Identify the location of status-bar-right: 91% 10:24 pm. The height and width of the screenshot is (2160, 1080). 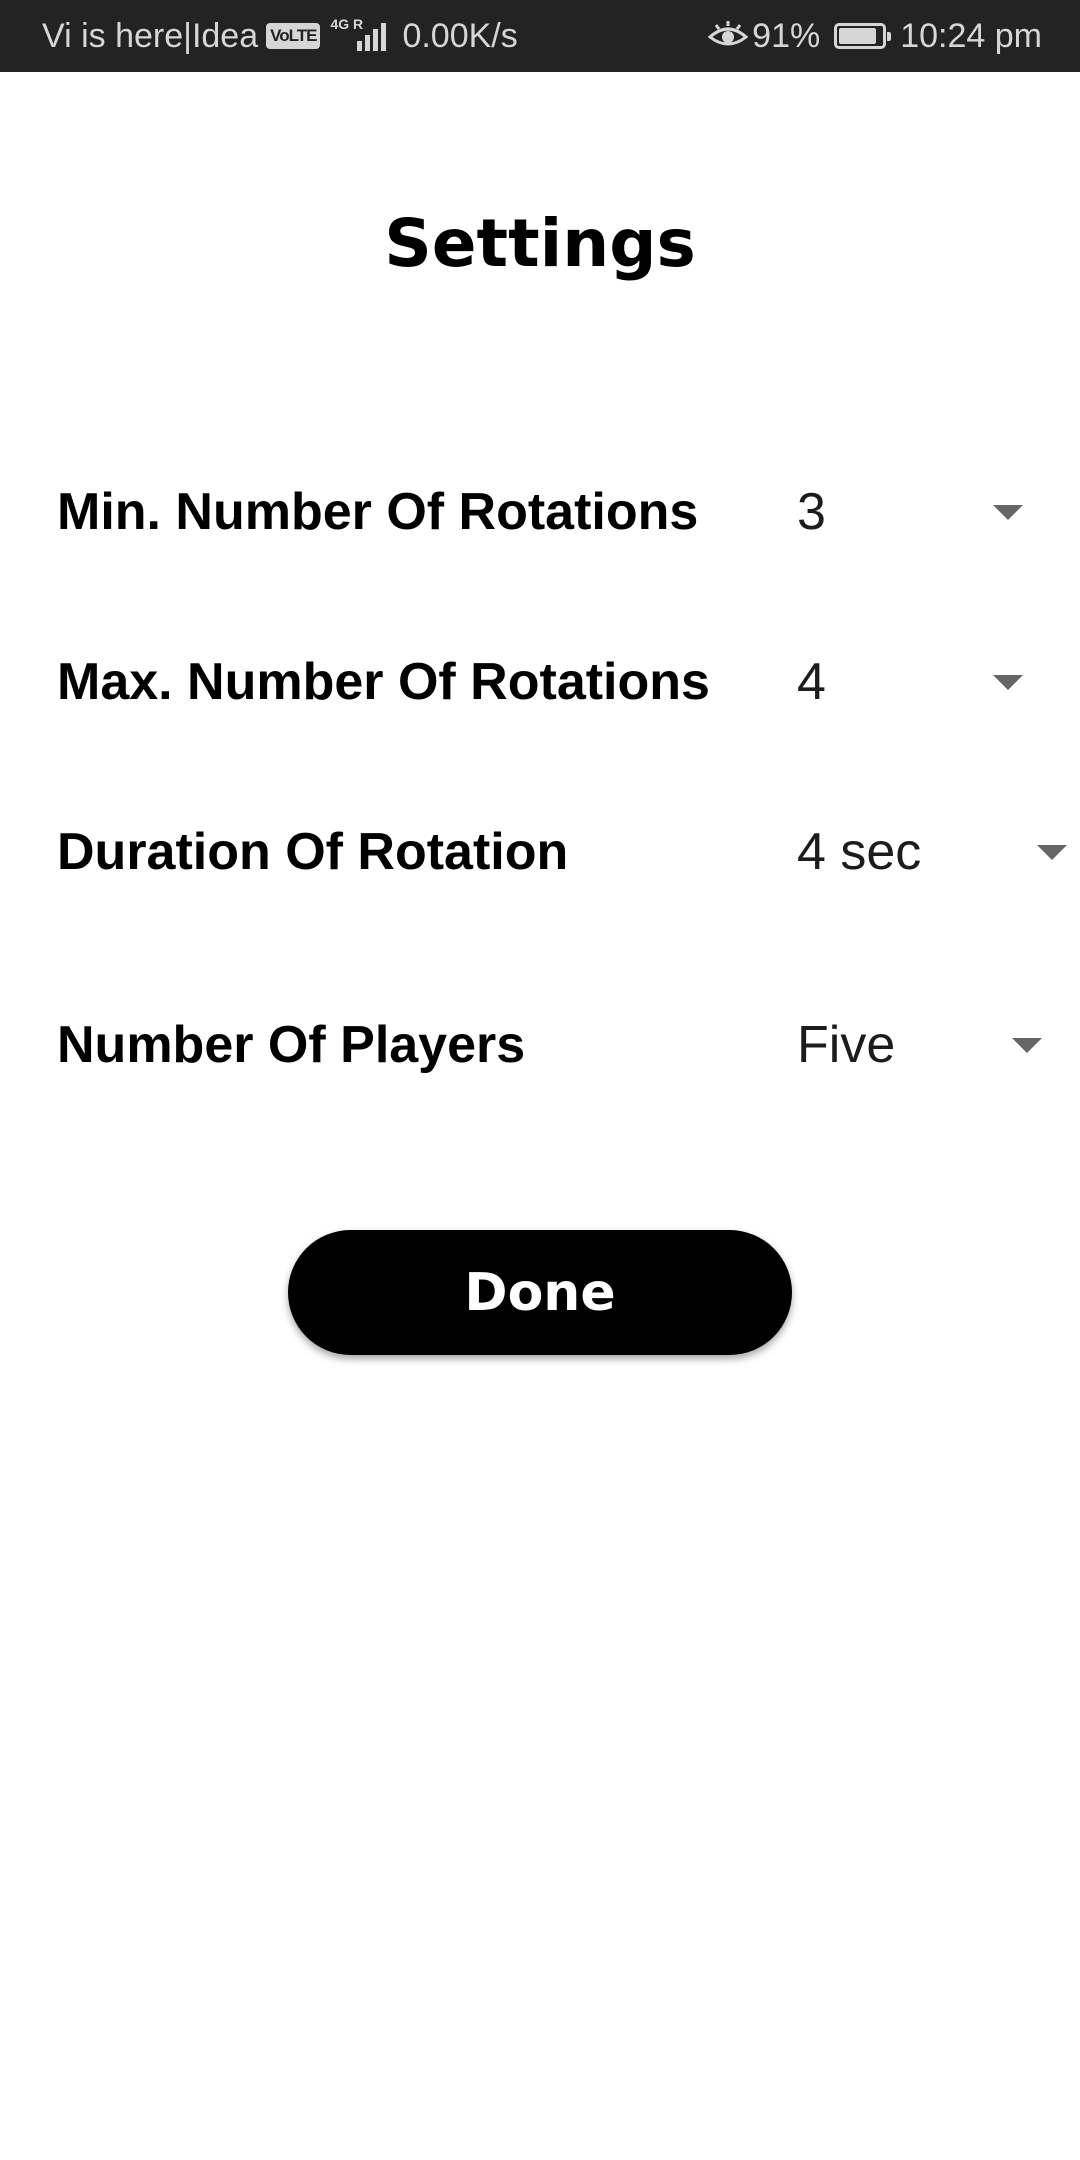
(875, 36).